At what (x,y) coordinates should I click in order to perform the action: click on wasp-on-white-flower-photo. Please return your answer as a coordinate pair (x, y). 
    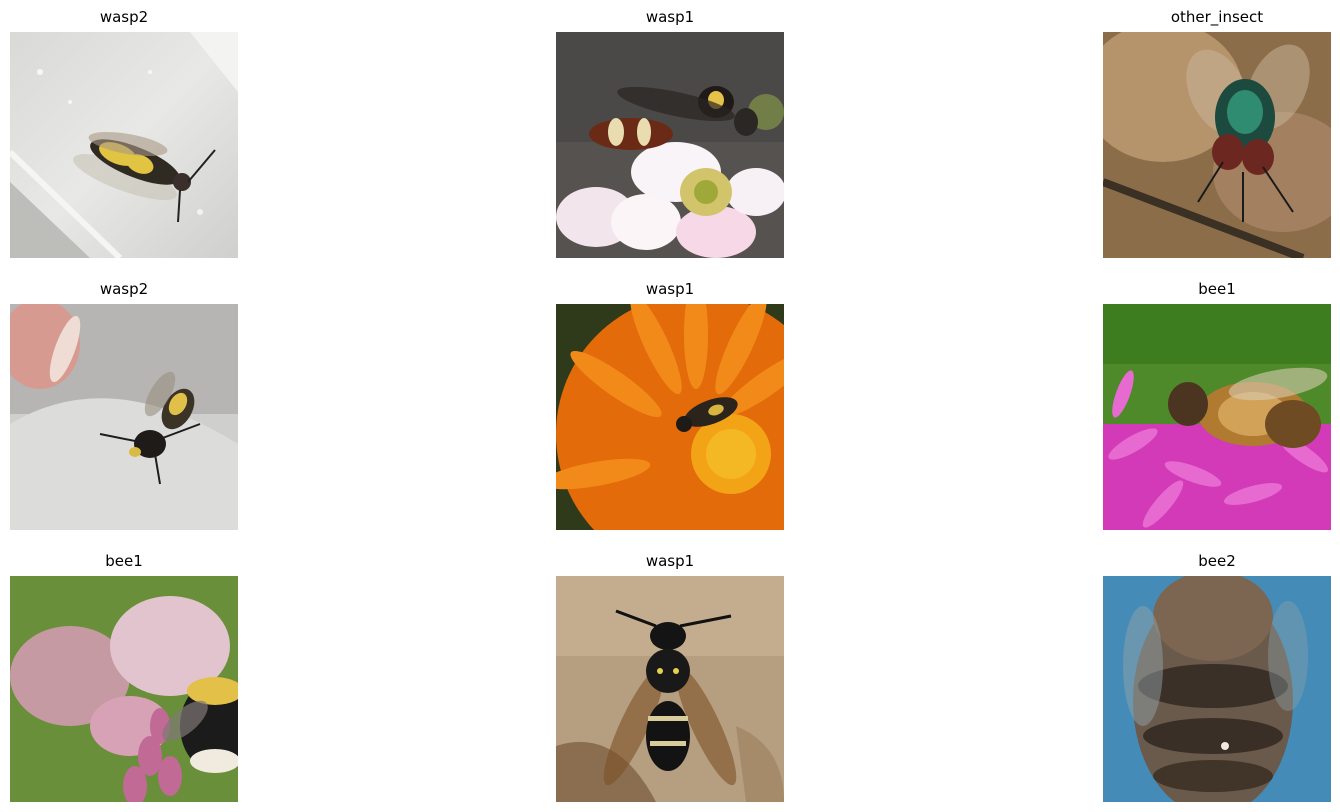
    Looking at the image, I should click on (670, 145).